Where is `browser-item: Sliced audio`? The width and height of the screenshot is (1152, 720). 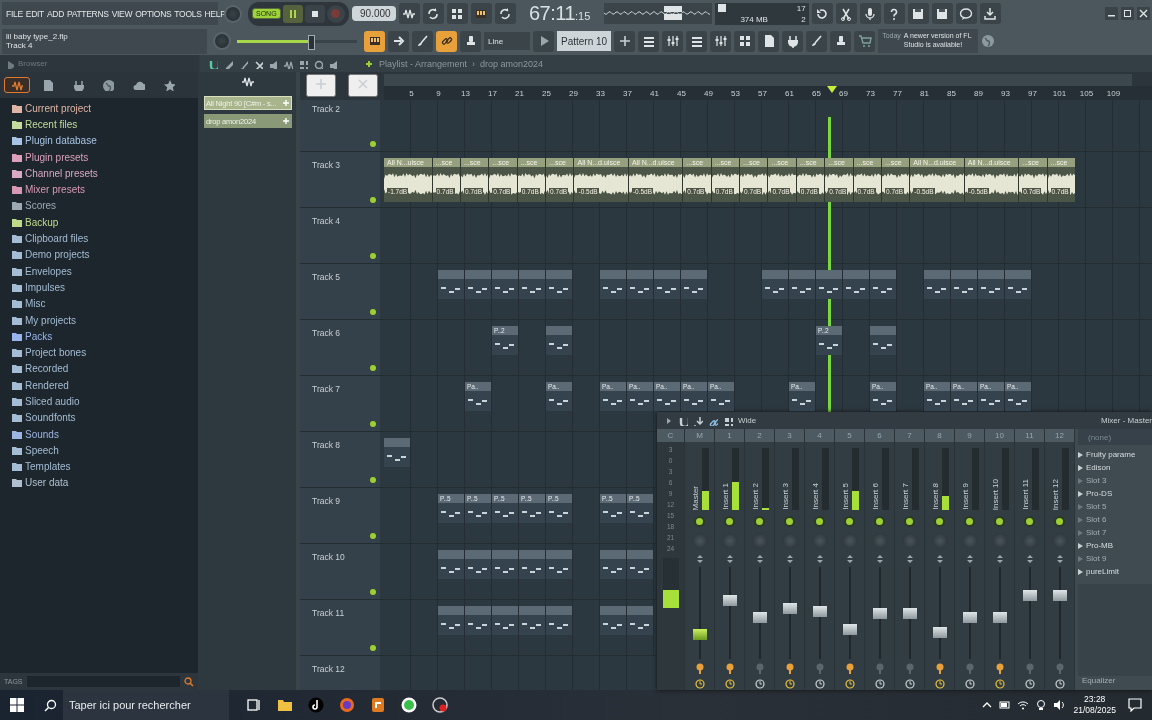 browser-item: Sliced audio is located at coordinates (52, 401).